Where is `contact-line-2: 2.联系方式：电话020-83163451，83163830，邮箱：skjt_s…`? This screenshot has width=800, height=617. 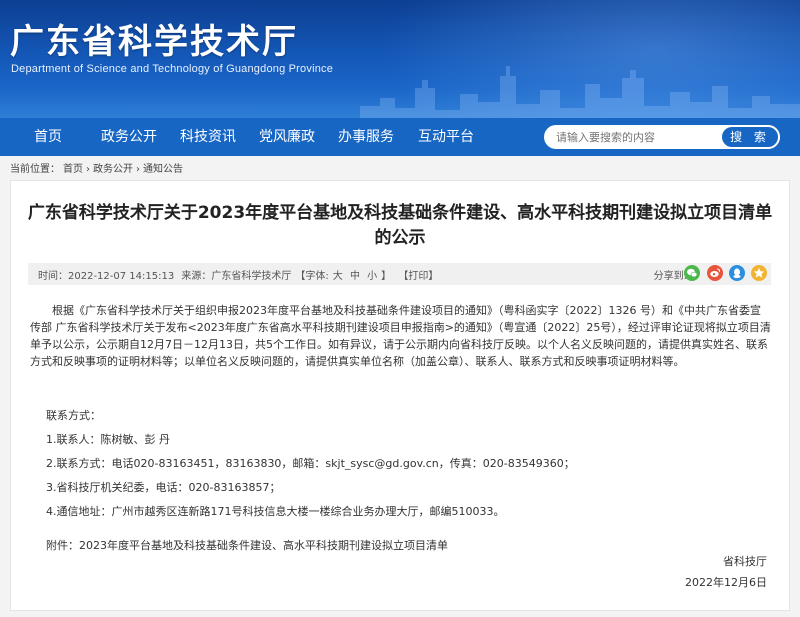
contact-line-2: 2.联系方式：电话020-83163451，83163830，邮箱：skjt_s… is located at coordinates (310, 463).